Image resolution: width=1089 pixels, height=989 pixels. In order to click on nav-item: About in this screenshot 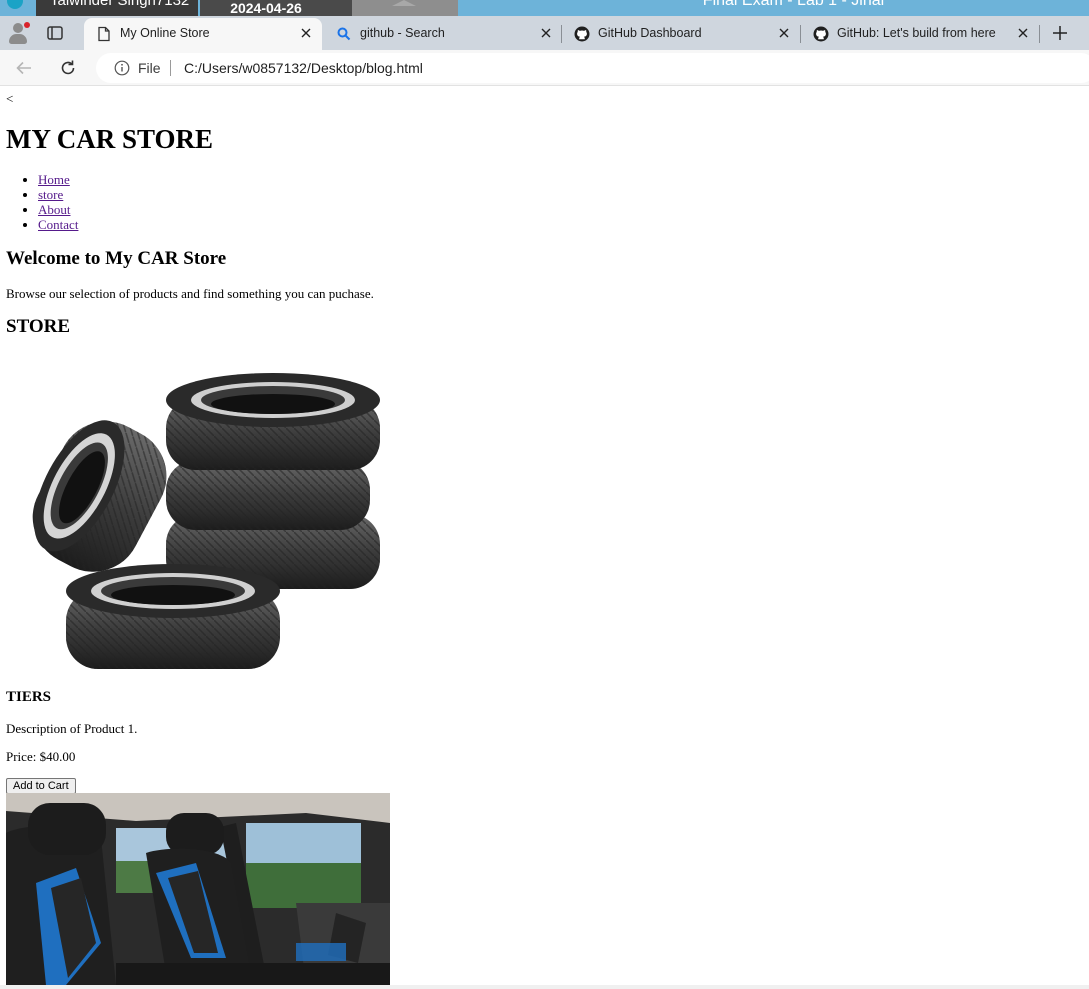, I will do `click(58, 209)`.